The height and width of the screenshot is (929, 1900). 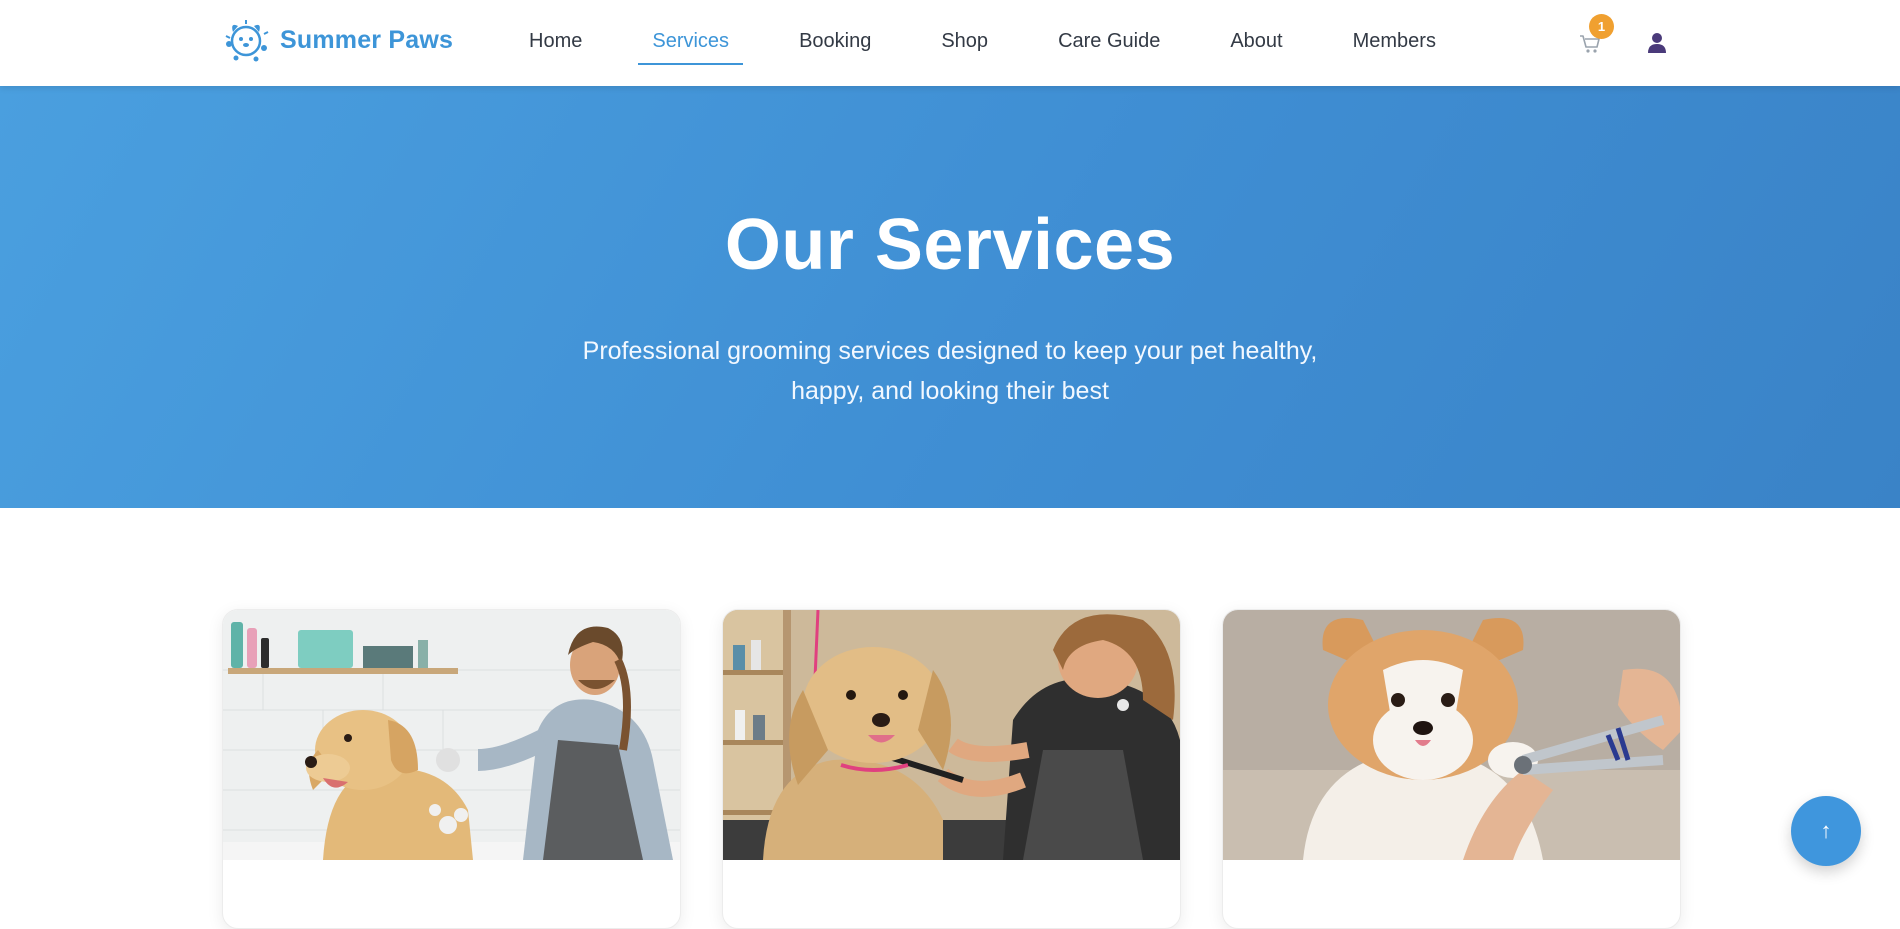 What do you see at coordinates (964, 43) in the screenshot?
I see `nav-item-shop: Shop` at bounding box center [964, 43].